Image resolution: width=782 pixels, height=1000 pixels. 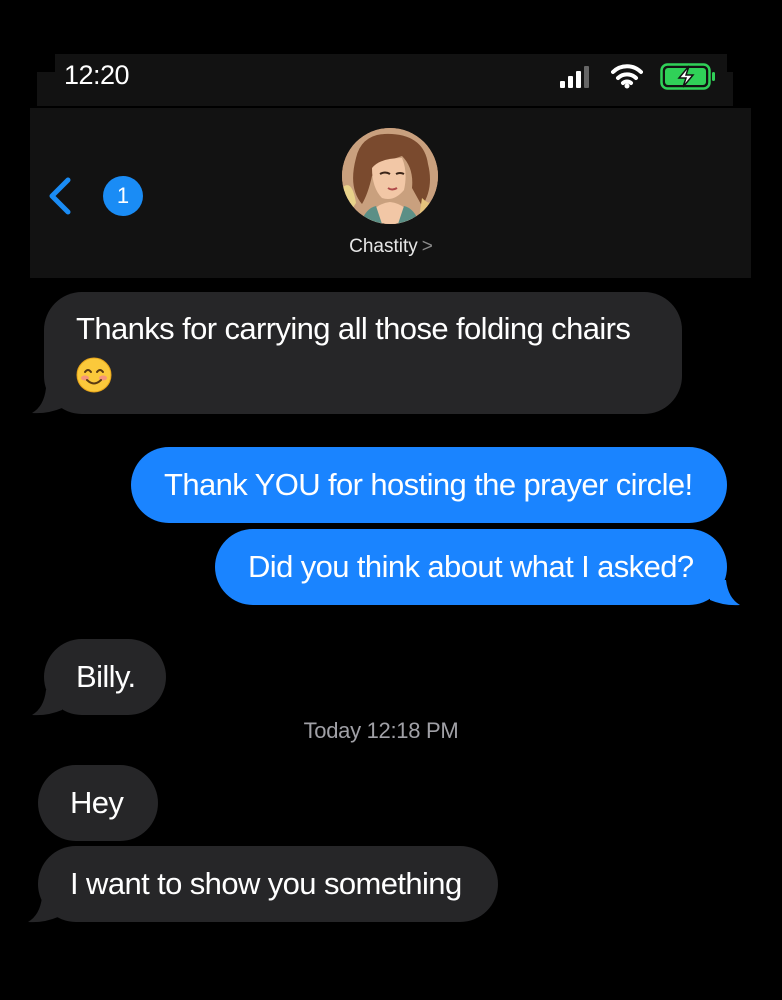 I want to click on message-text: I want to show you something, so click(x=266, y=883).